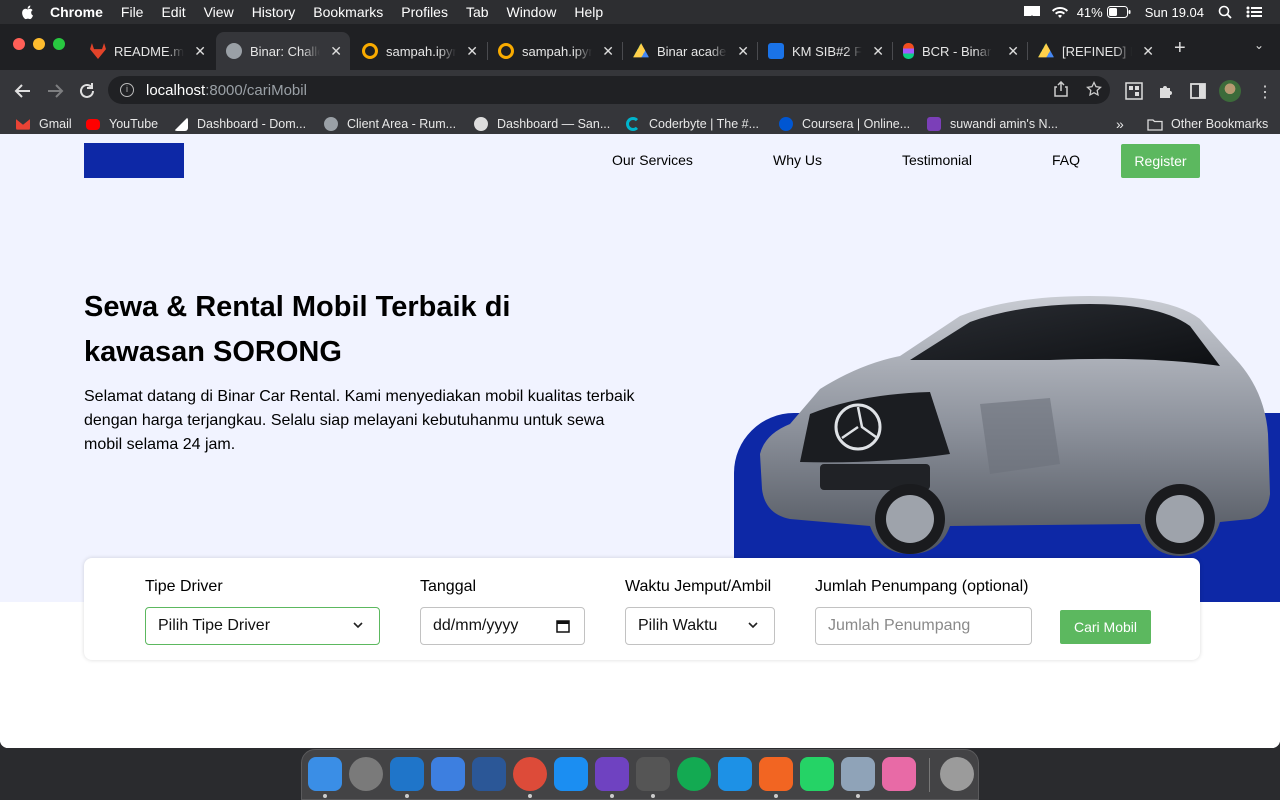 The width and height of the screenshot is (1280, 800). Describe the element at coordinates (1160, 161) in the screenshot. I see `register-button: Register` at that location.